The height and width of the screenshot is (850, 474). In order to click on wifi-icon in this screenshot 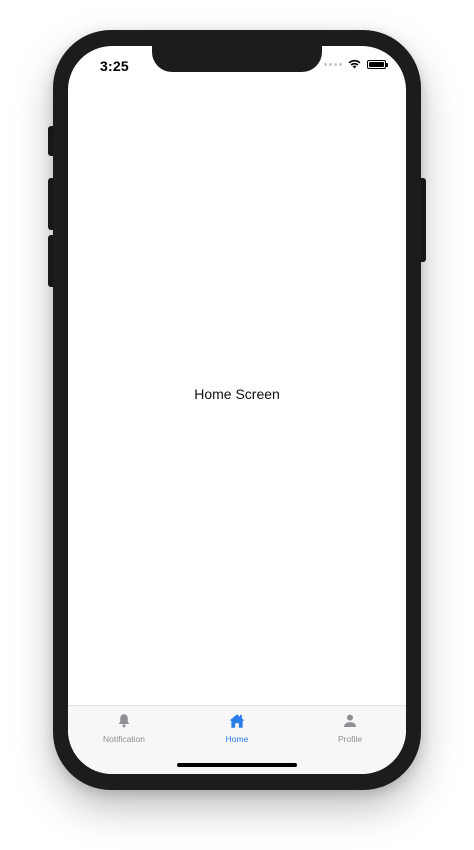, I will do `click(354, 64)`.